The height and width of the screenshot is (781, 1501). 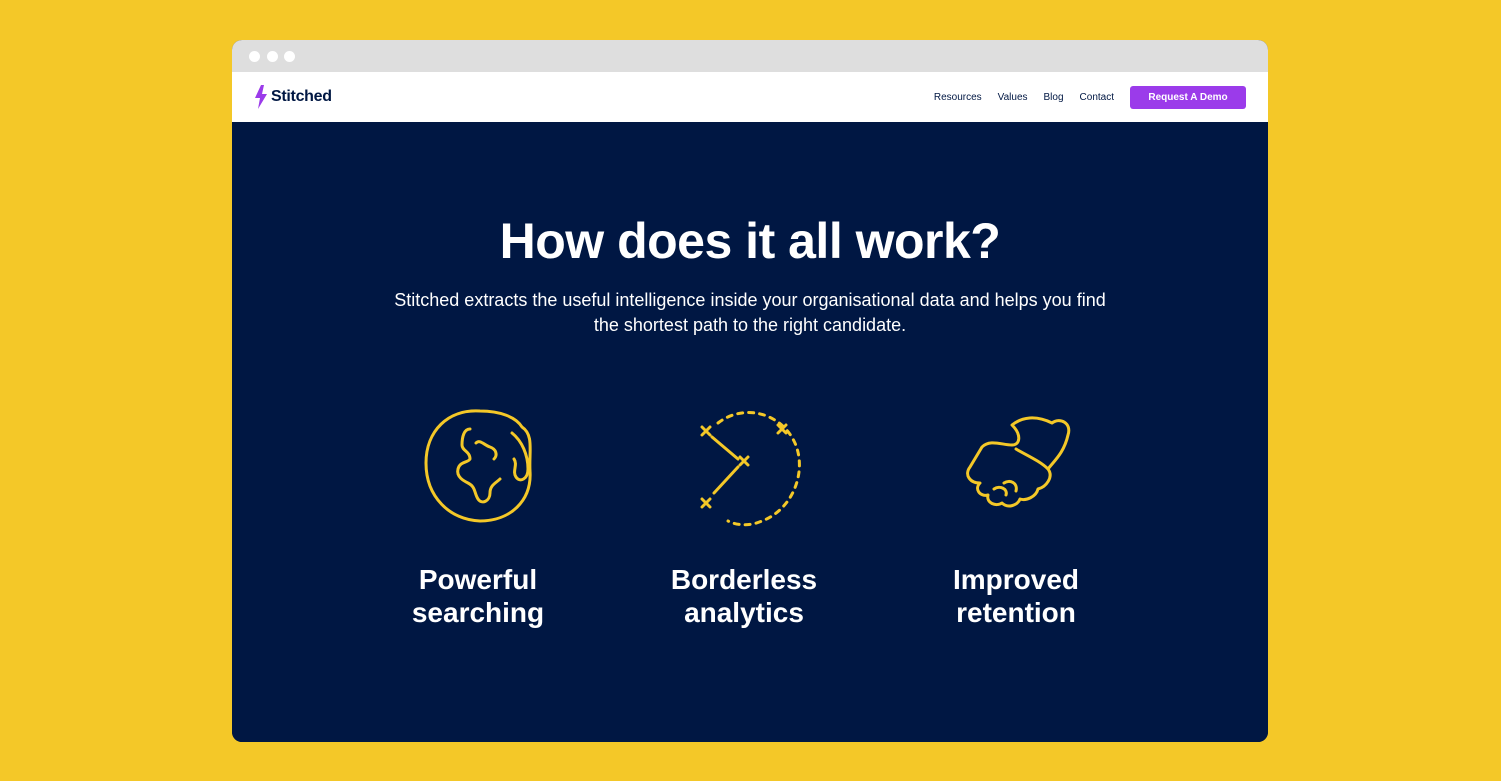 I want to click on feature-label: Borderless analytics, so click(x=744, y=596).